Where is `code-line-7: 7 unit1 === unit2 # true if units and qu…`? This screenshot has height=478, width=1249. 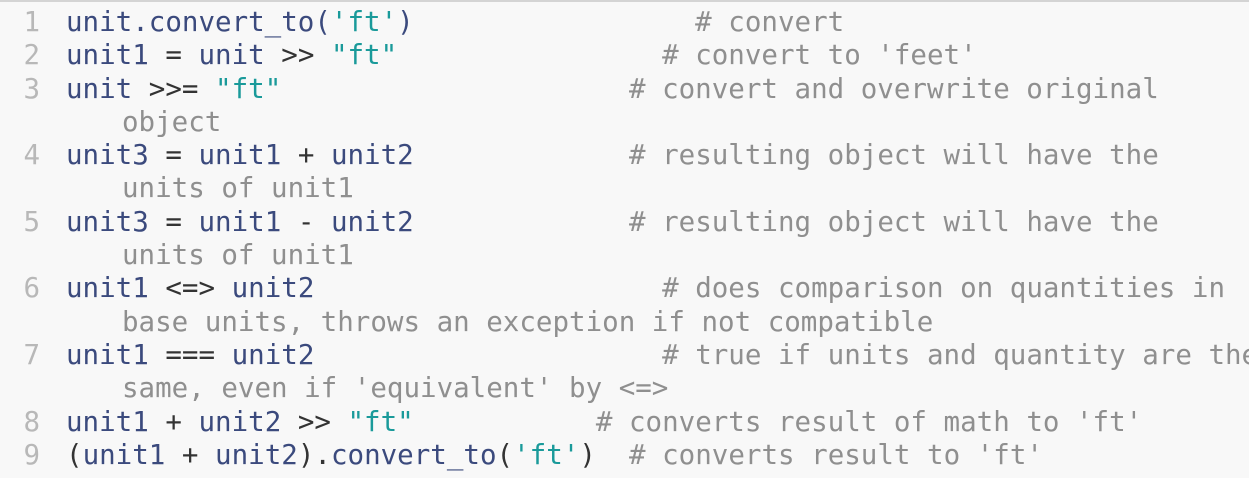 code-line-7: 7 unit1 === unit2 # true if units and qu… is located at coordinates (624, 355).